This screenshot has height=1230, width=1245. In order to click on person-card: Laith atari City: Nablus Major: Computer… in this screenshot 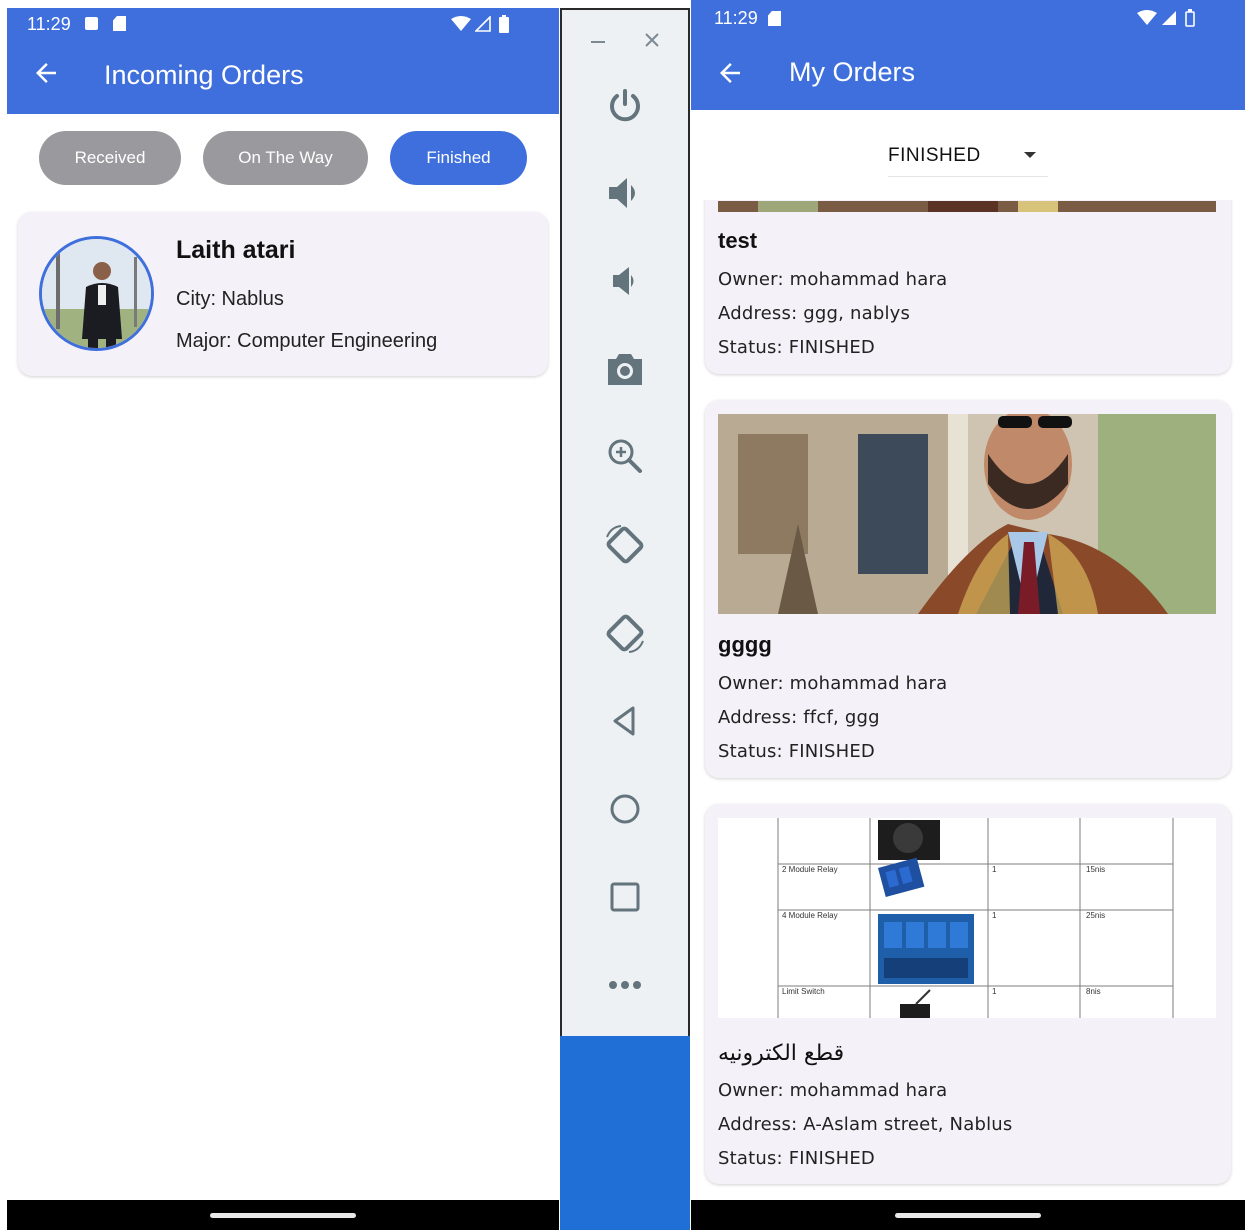, I will do `click(283, 294)`.